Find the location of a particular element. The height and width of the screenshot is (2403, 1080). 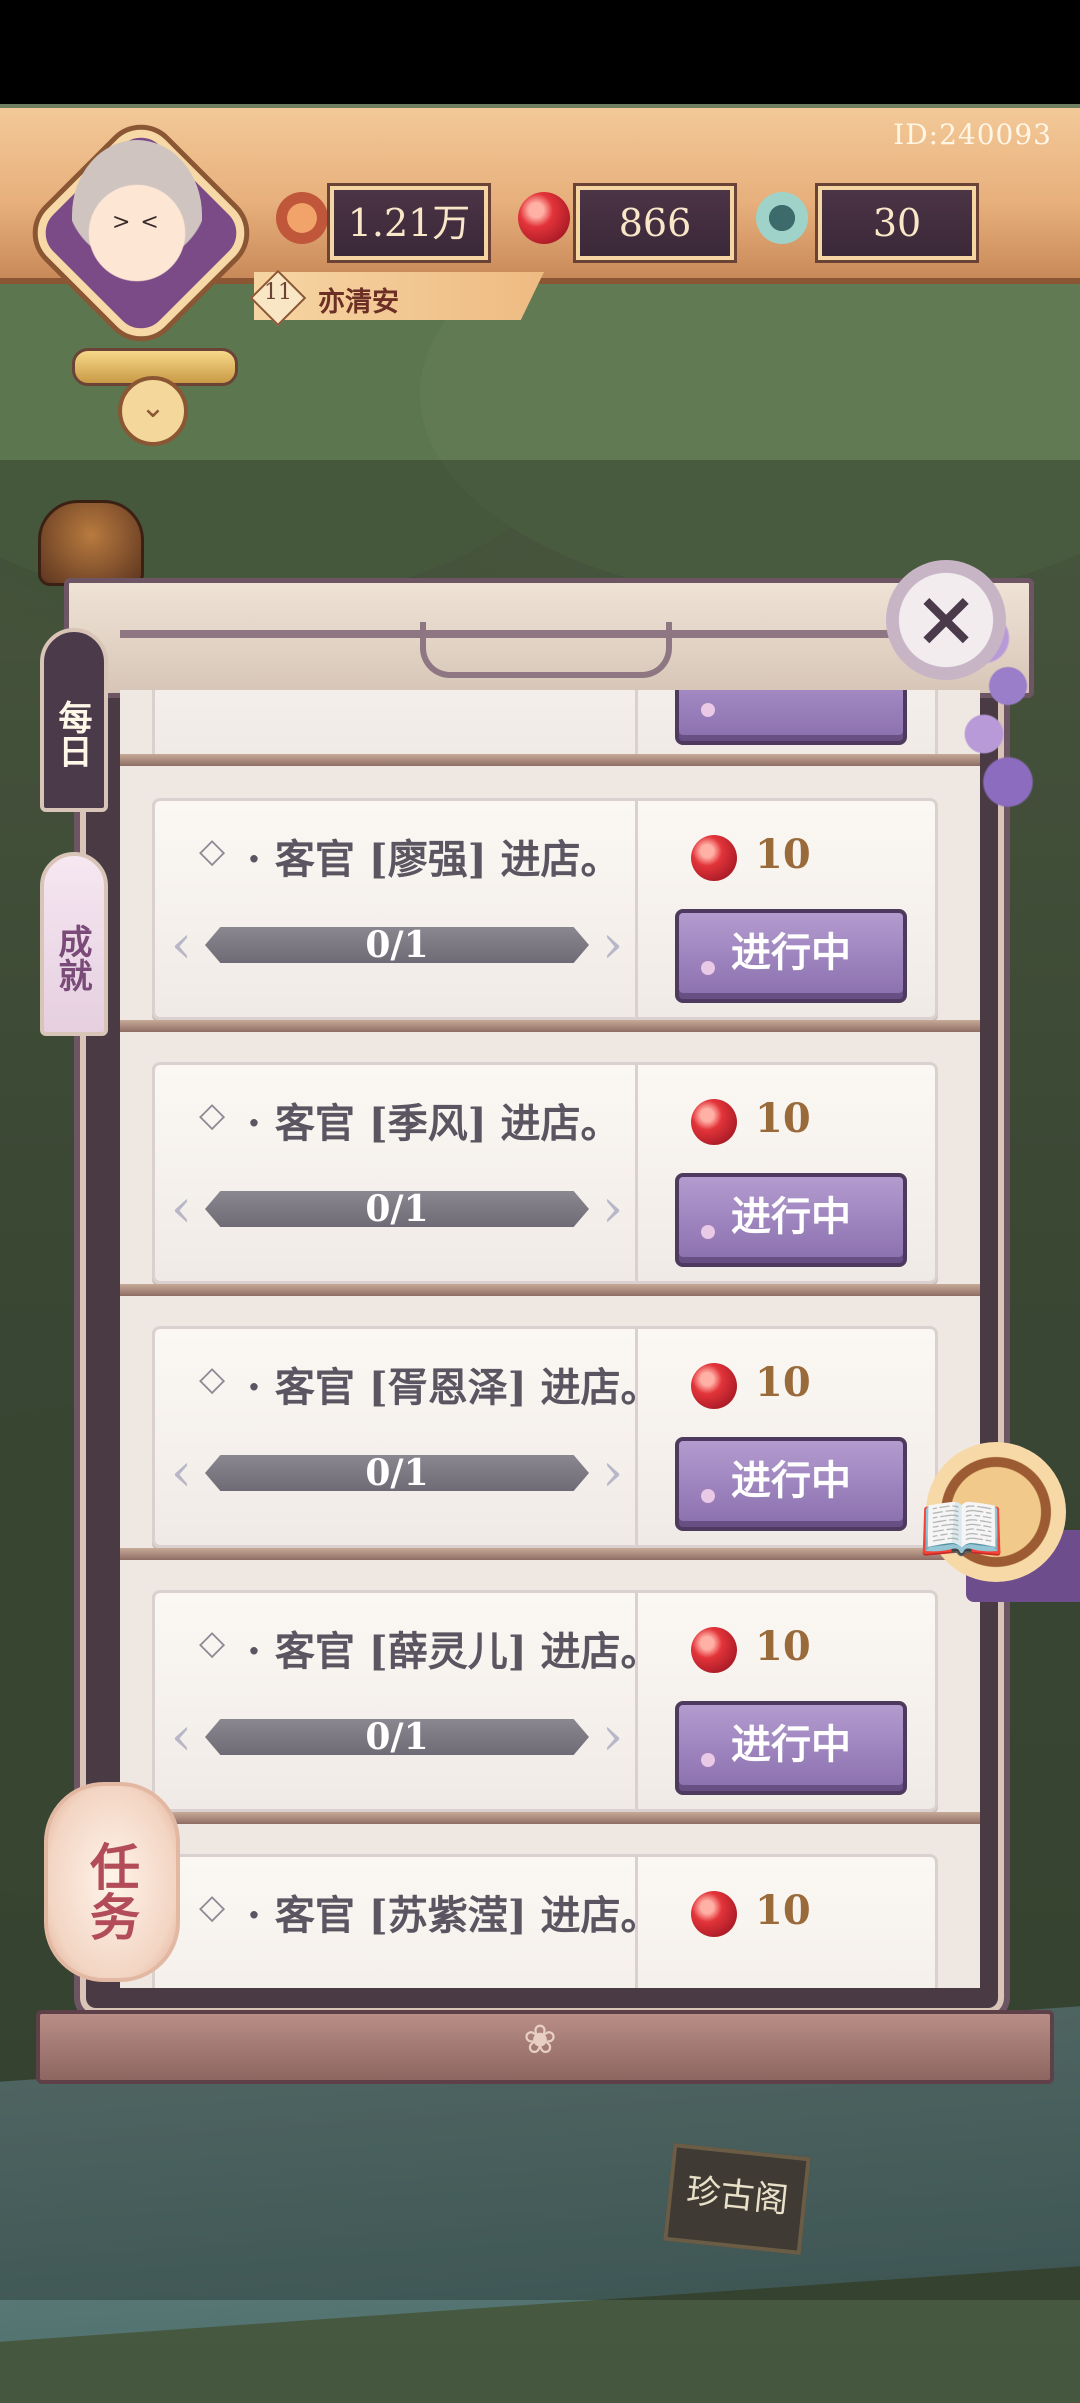

tab-achievement: 成就 is located at coordinates (74, 944).